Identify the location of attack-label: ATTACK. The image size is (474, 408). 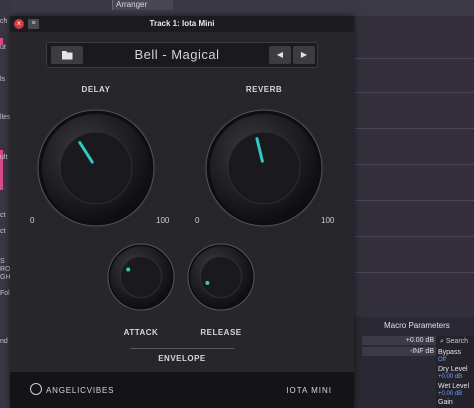
(141, 332).